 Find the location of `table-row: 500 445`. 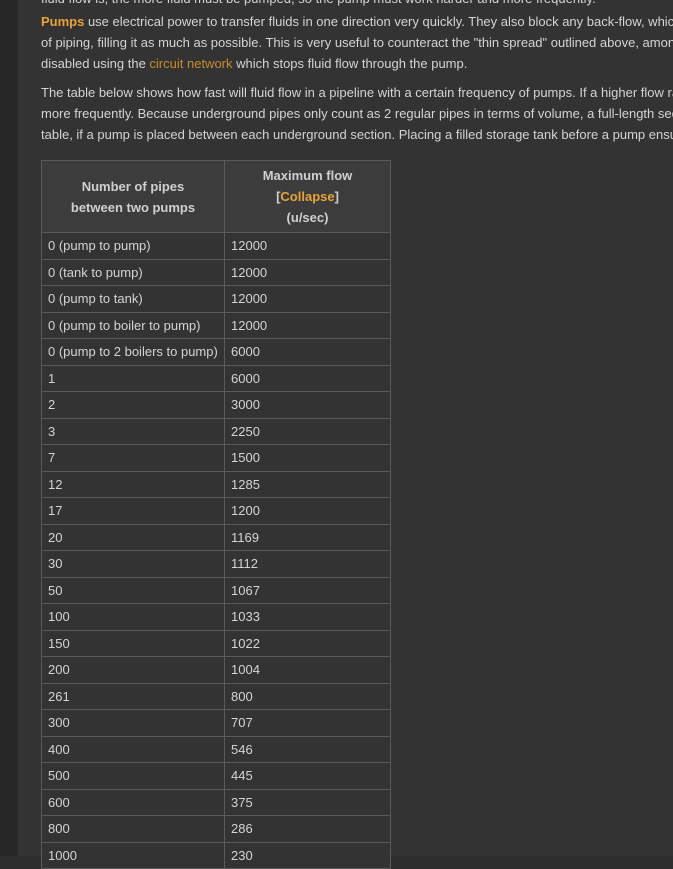

table-row: 500 445 is located at coordinates (216, 776).